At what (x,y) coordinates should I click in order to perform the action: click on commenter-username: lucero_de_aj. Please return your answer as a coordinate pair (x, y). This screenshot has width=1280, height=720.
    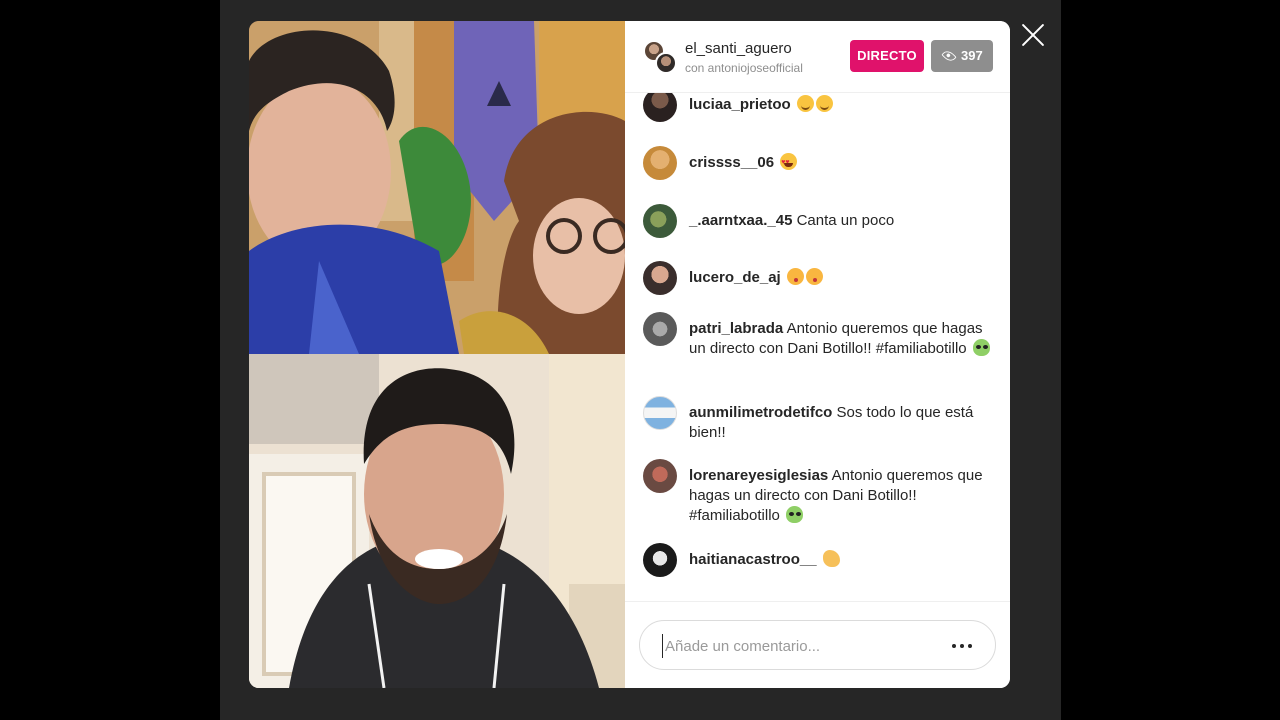
    Looking at the image, I should click on (735, 277).